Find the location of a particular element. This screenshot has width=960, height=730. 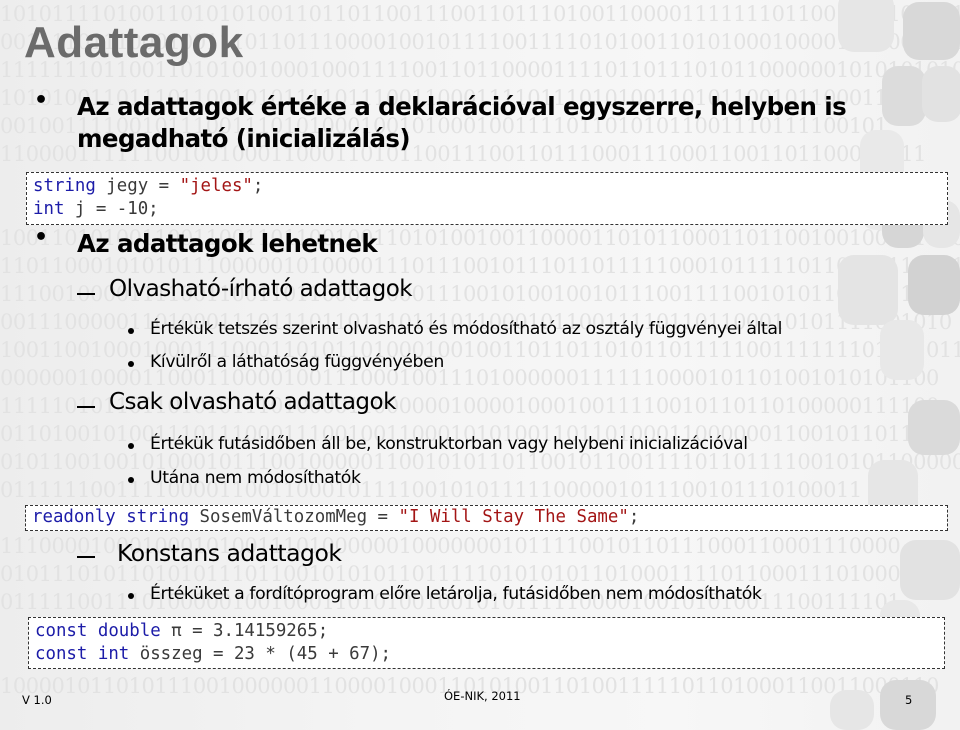

bullet-text-continued: megadható (inicializálás) is located at coordinates (244, 138).